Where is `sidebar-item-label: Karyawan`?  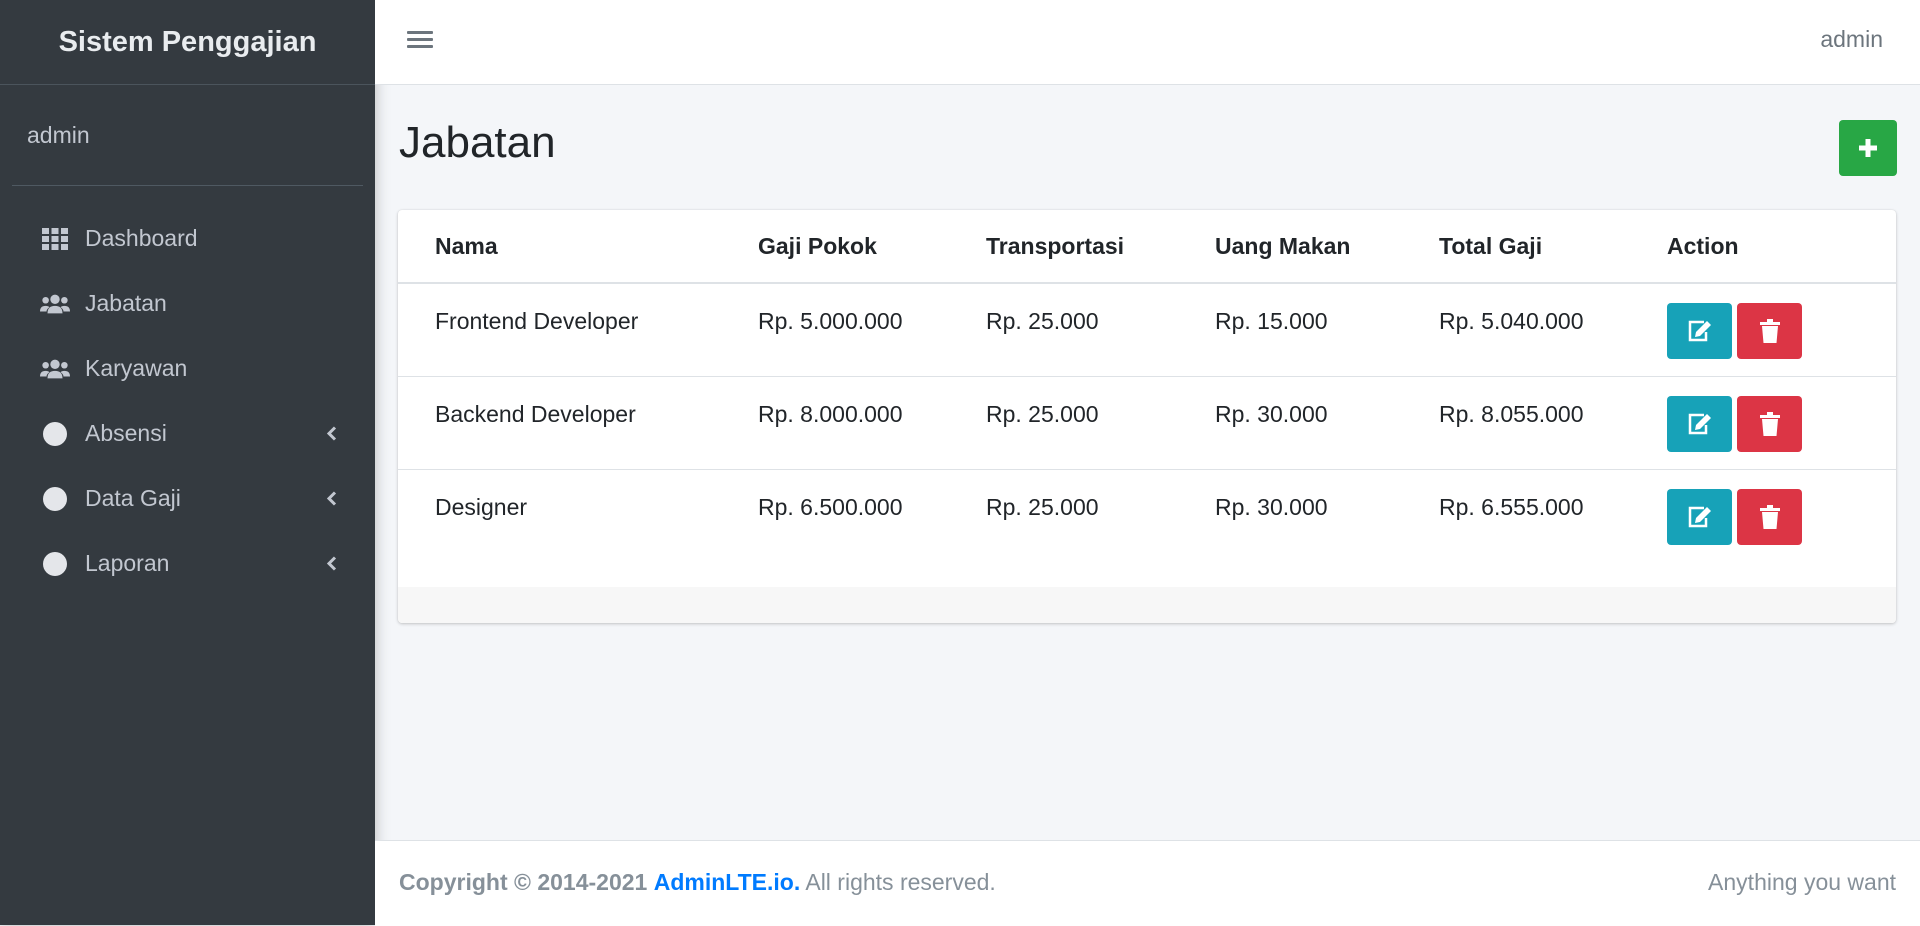 sidebar-item-label: Karyawan is located at coordinates (136, 368).